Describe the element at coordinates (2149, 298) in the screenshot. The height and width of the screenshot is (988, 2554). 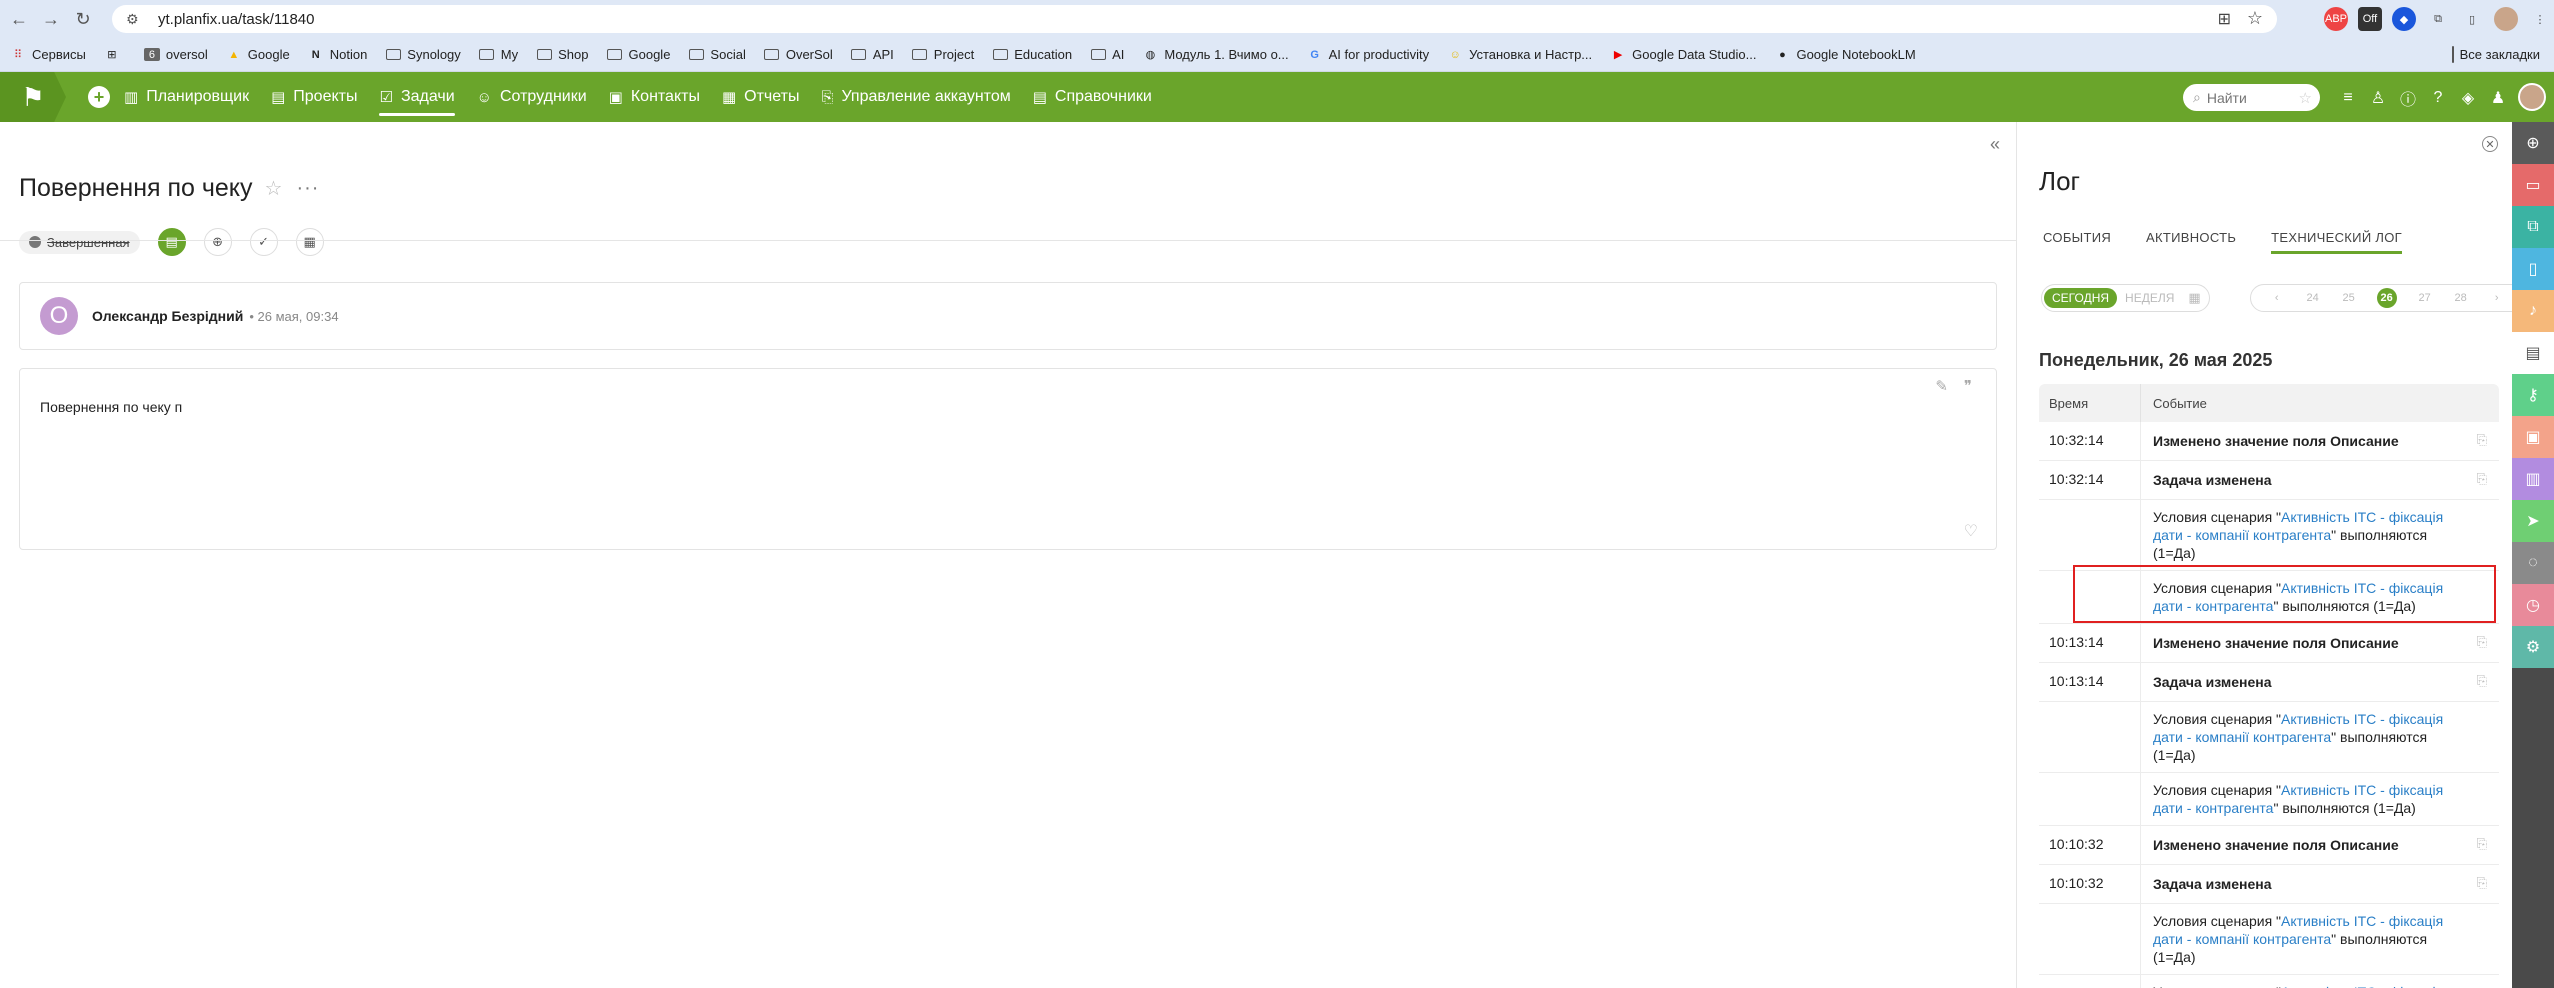
I see `filter-week: НЕДЕЛЯ` at that location.